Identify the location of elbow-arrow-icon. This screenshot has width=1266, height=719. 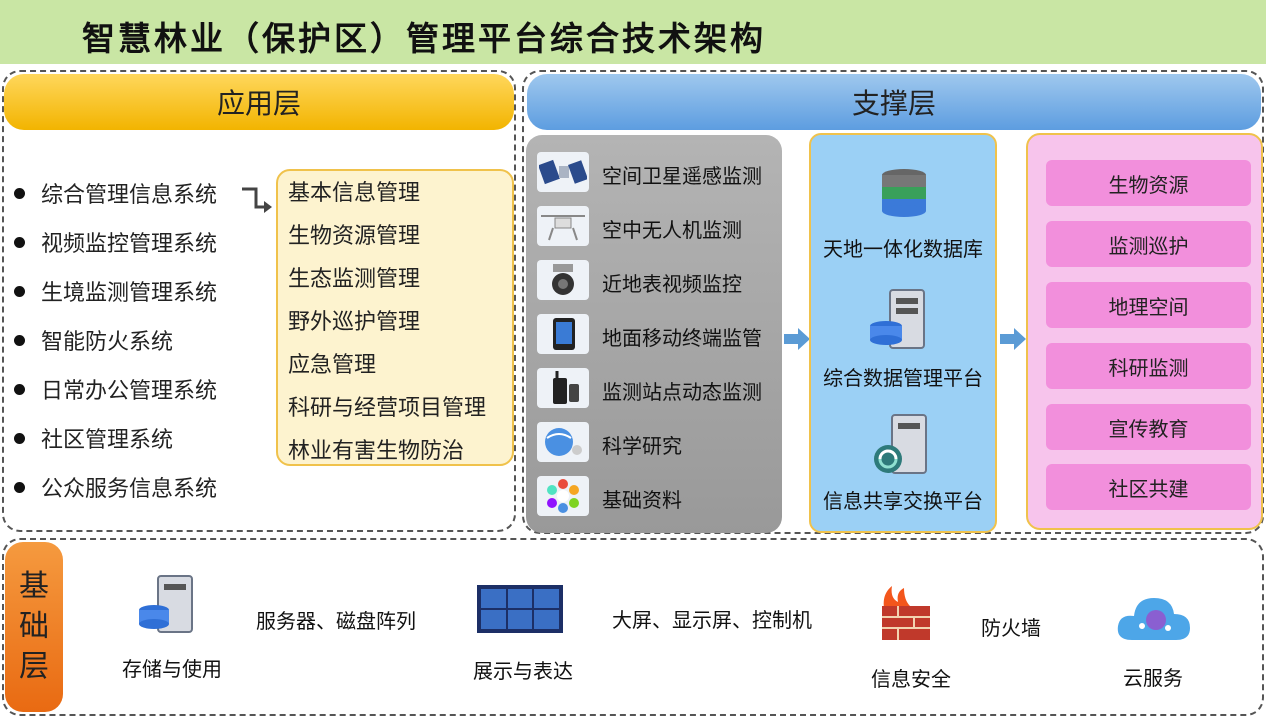
(257, 200).